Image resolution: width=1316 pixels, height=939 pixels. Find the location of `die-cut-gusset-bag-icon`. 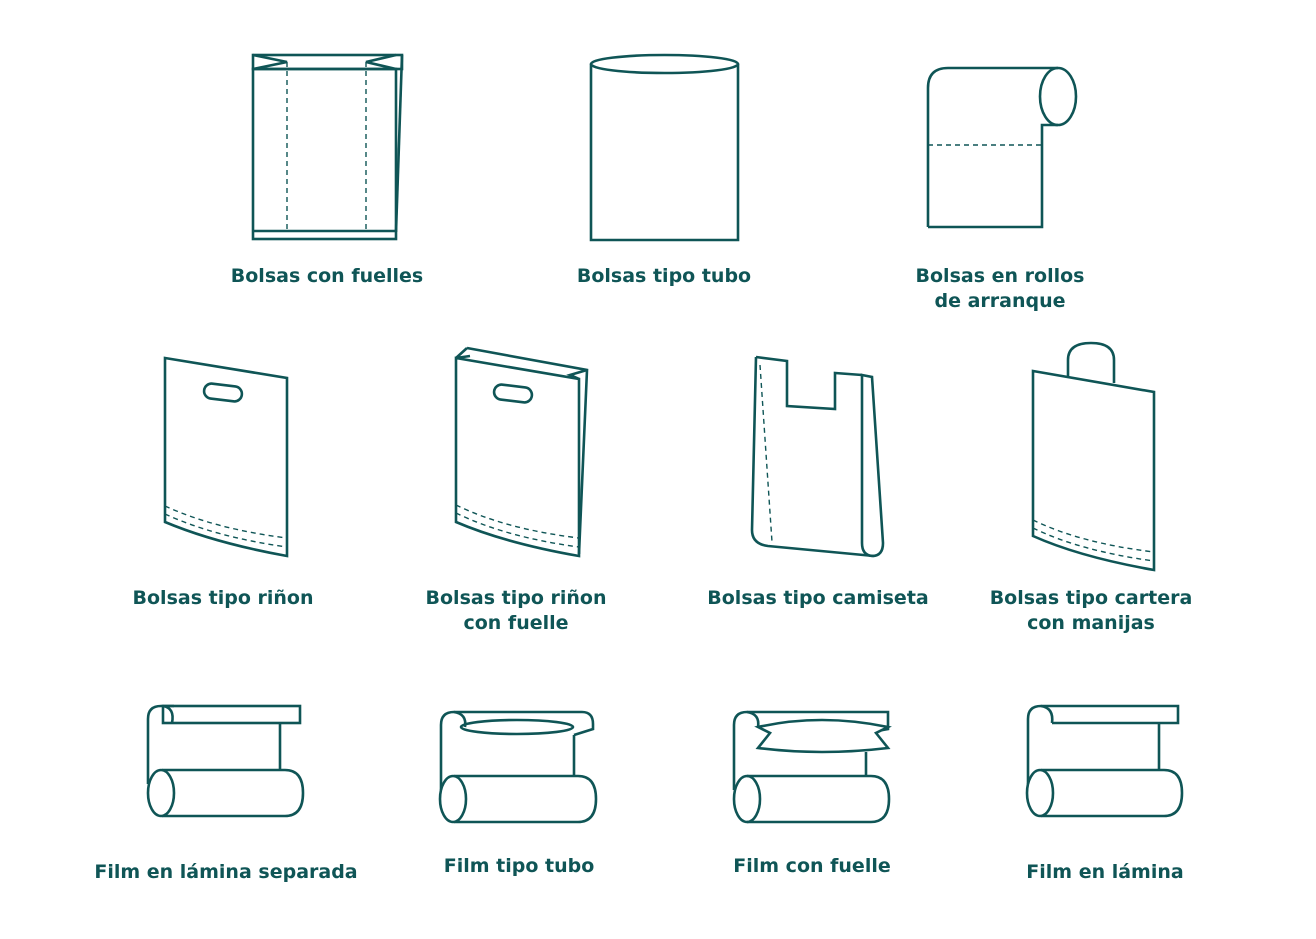

die-cut-gusset-bag-icon is located at coordinates (521, 452).